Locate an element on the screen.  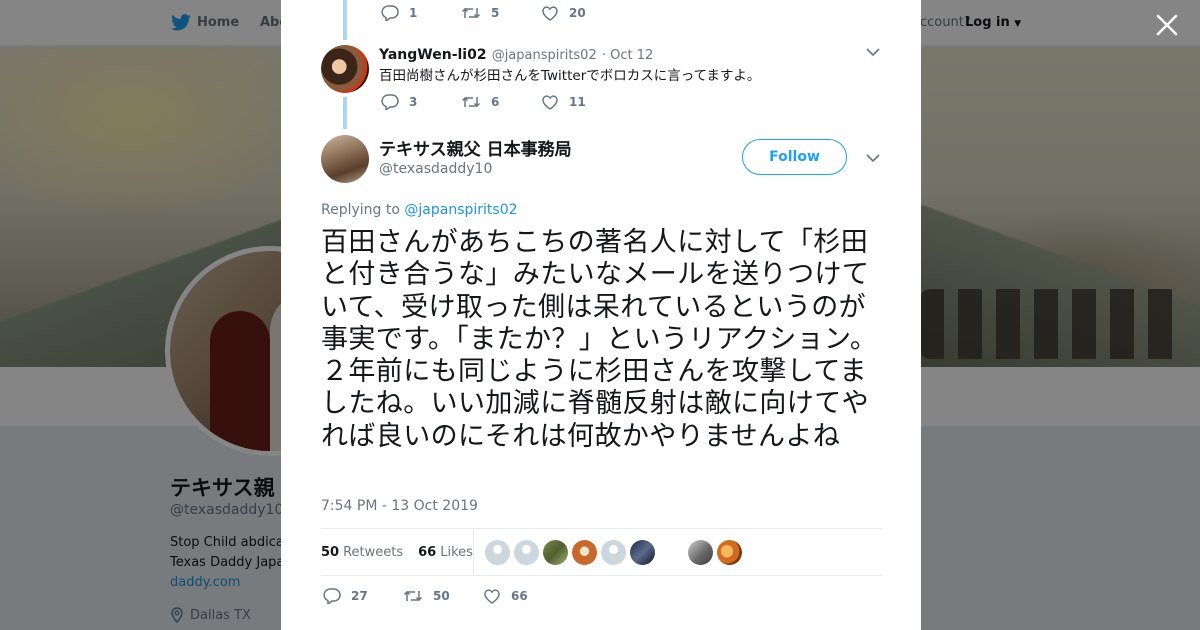
retweet-action: 6 is located at coordinates (501, 102).